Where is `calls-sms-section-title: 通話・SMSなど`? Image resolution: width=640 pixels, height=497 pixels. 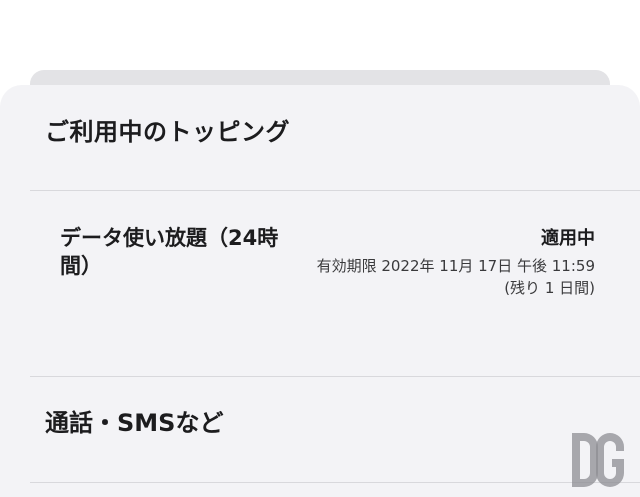
calls-sms-section-title: 通話・SMSなど is located at coordinates (134, 420).